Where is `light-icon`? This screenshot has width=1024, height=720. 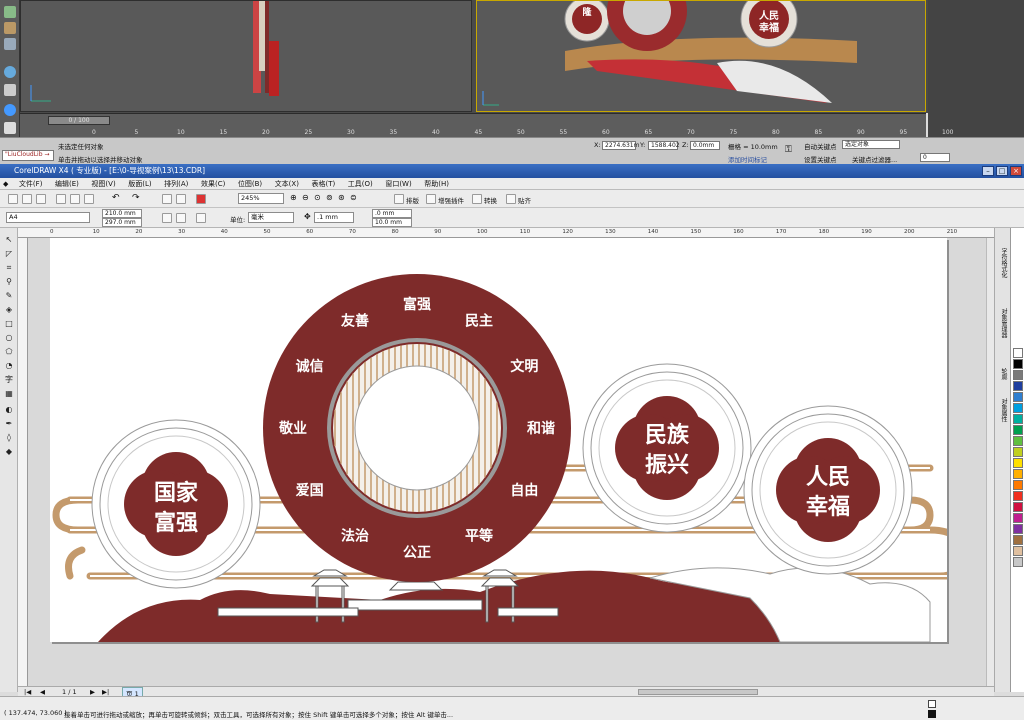 light-icon is located at coordinates (10, 44).